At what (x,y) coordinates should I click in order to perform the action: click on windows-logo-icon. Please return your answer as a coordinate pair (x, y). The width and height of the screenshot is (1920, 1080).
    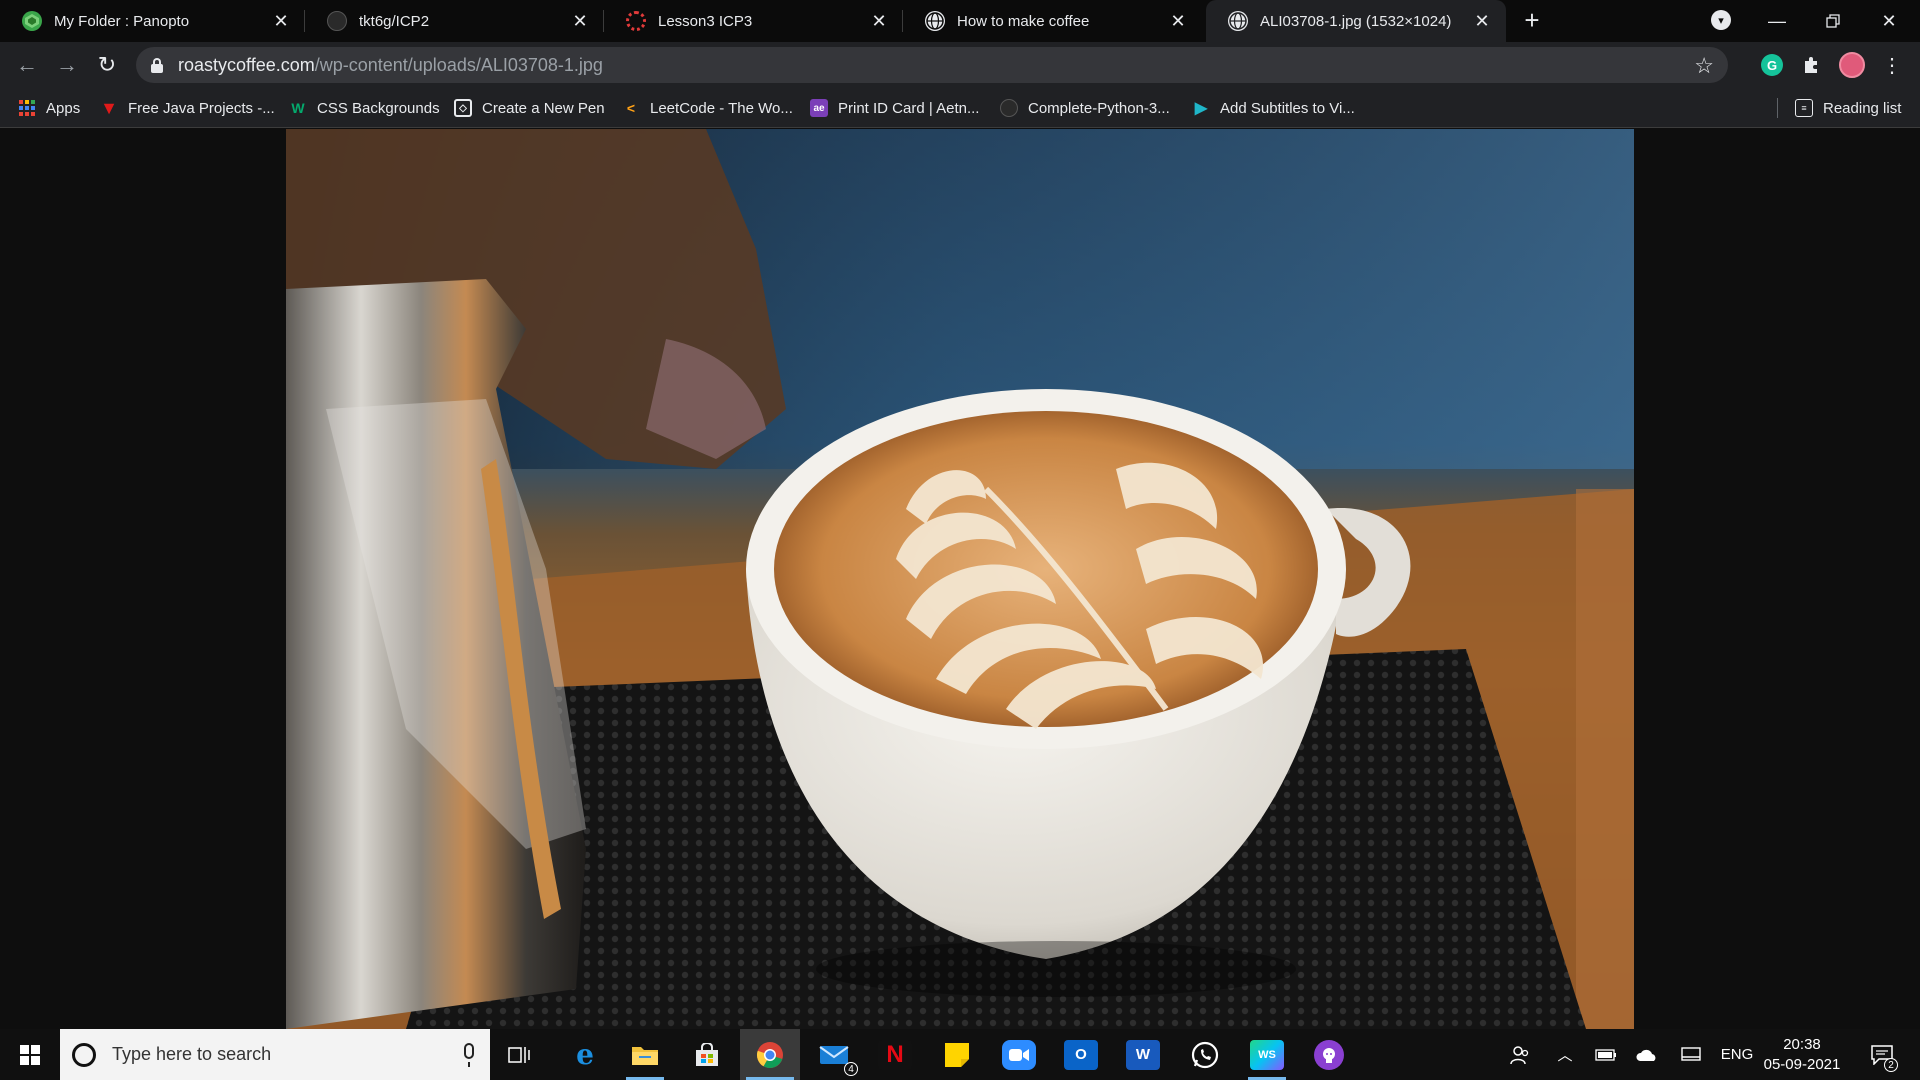
    Looking at the image, I should click on (30, 1054).